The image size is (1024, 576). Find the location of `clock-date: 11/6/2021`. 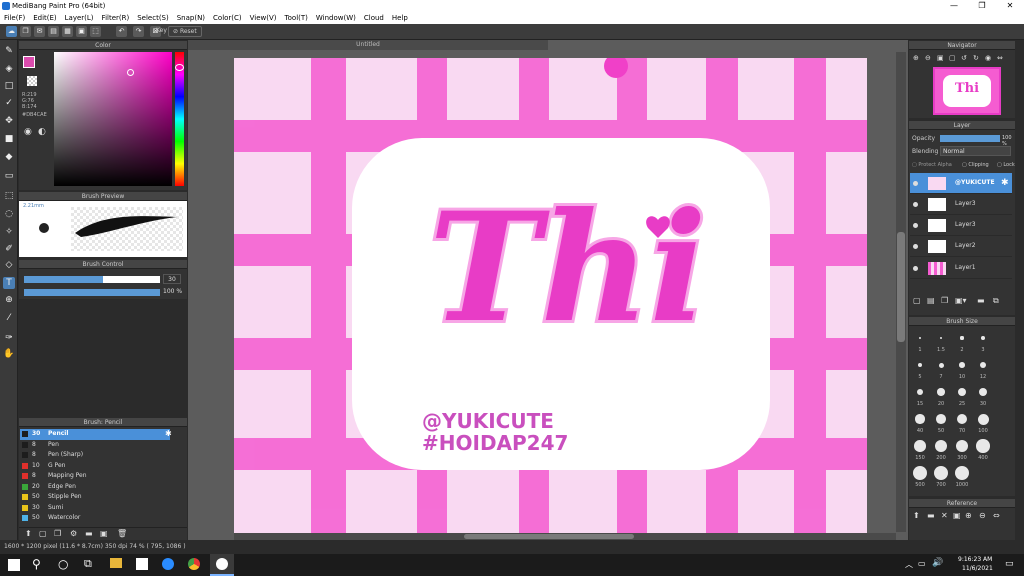

clock-date: 11/6/2021 is located at coordinates (977, 568).